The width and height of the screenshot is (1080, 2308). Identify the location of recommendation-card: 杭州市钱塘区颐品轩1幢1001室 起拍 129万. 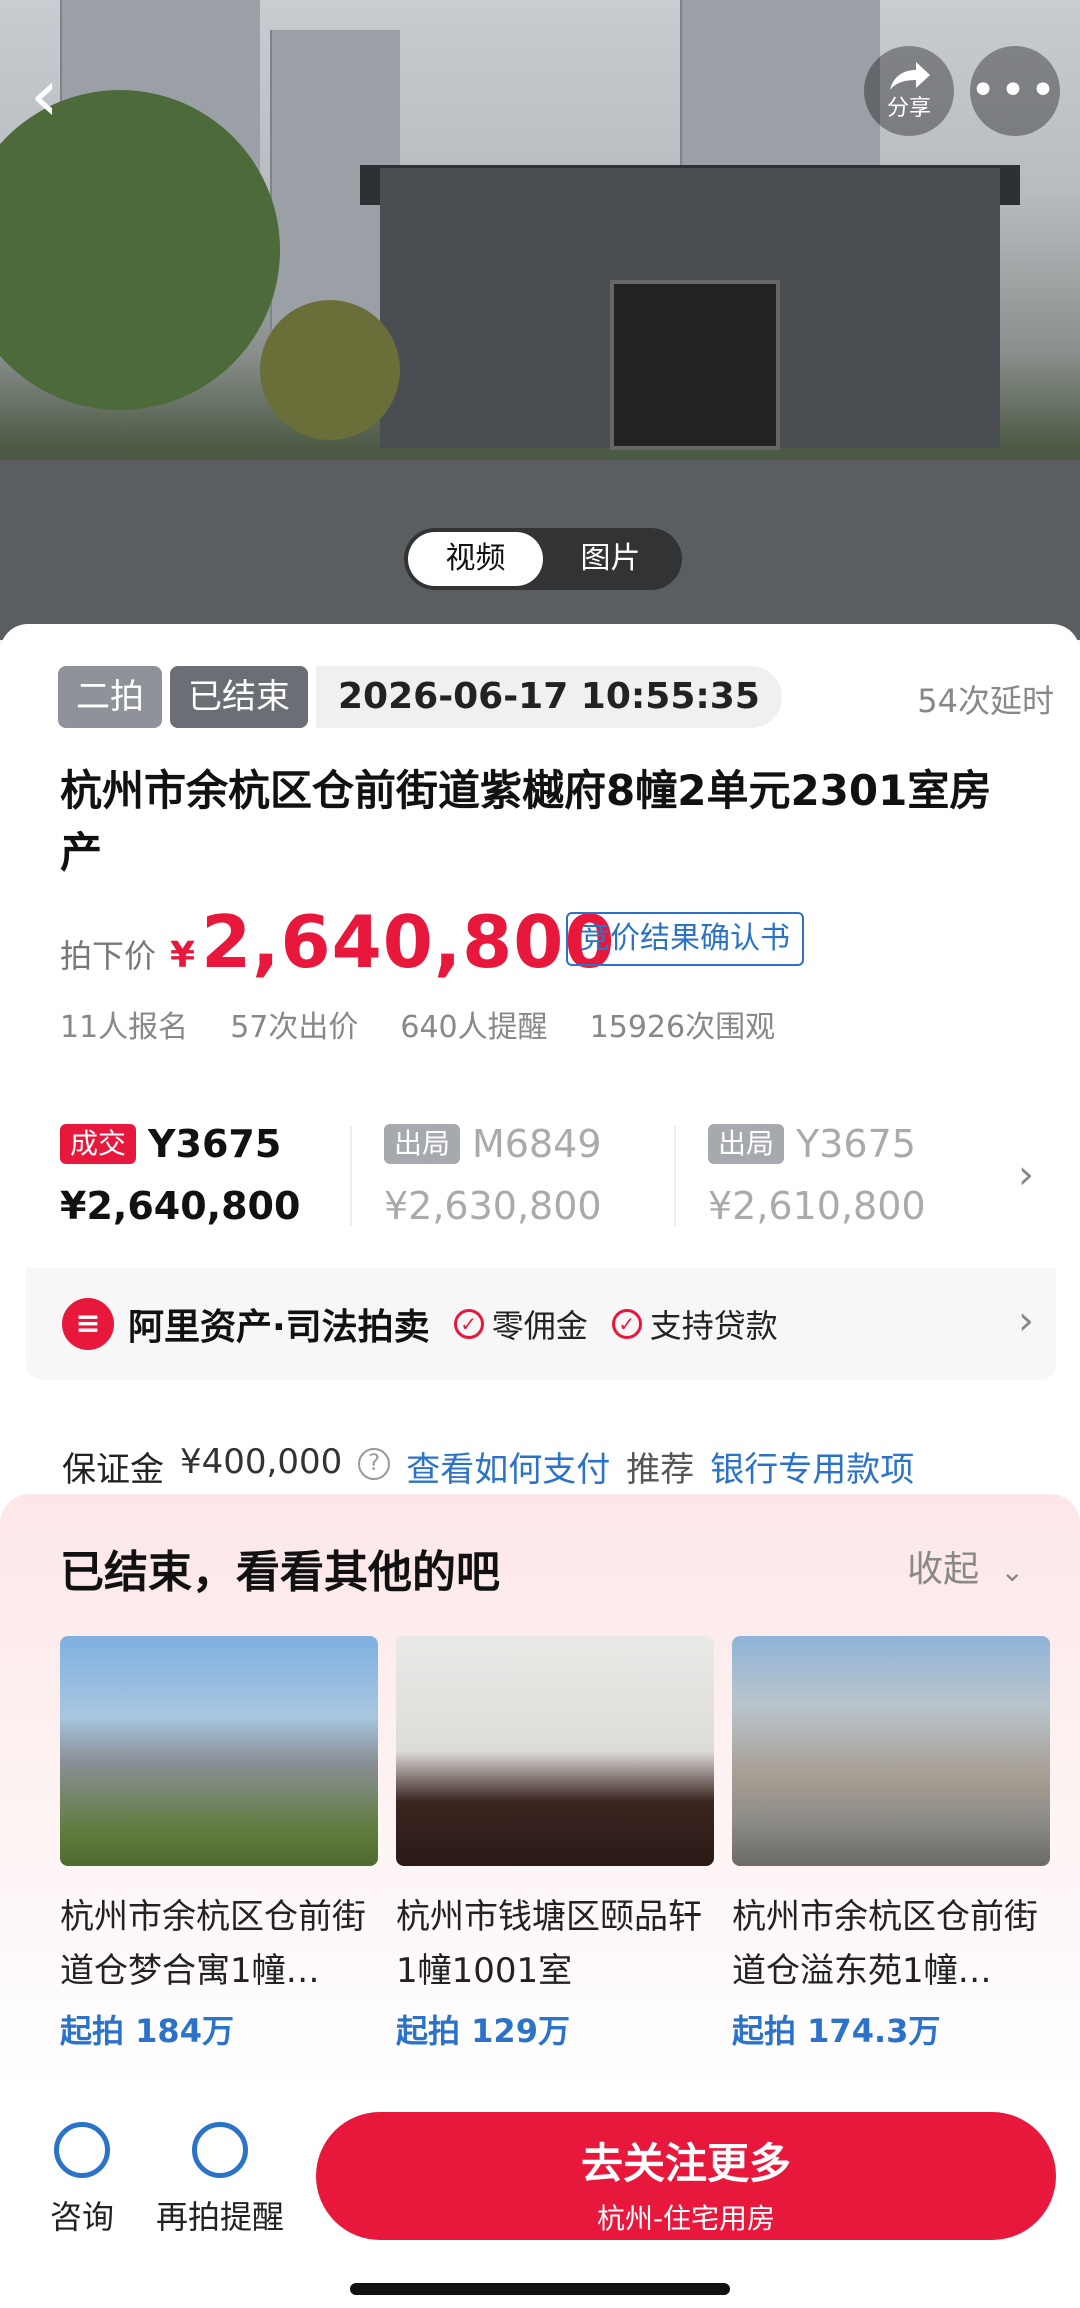
(555, 1844).